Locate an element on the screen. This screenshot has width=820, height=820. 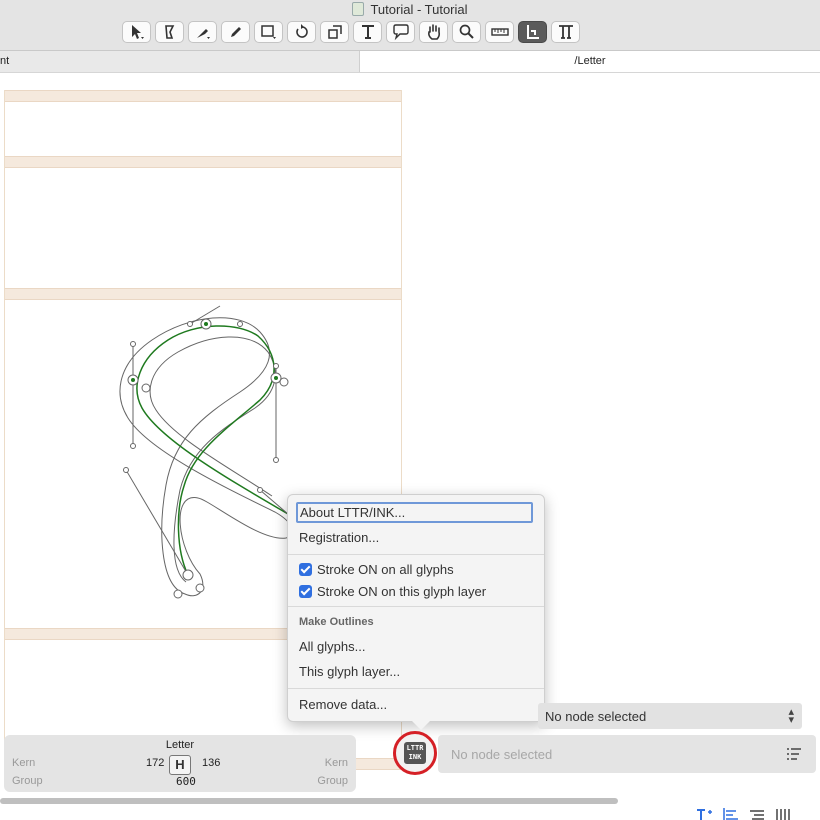
align-left-icon is located at coordinates (731, 814).